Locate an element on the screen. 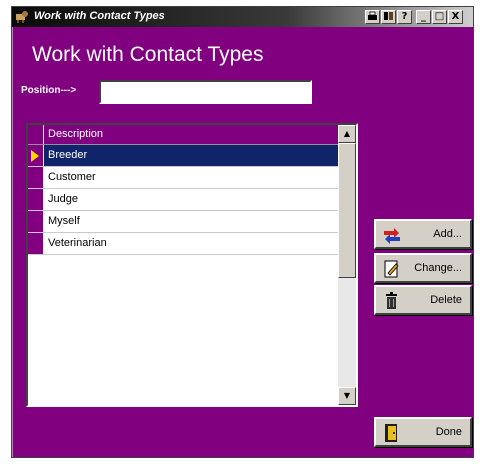  table-row: Judge is located at coordinates (183, 200).